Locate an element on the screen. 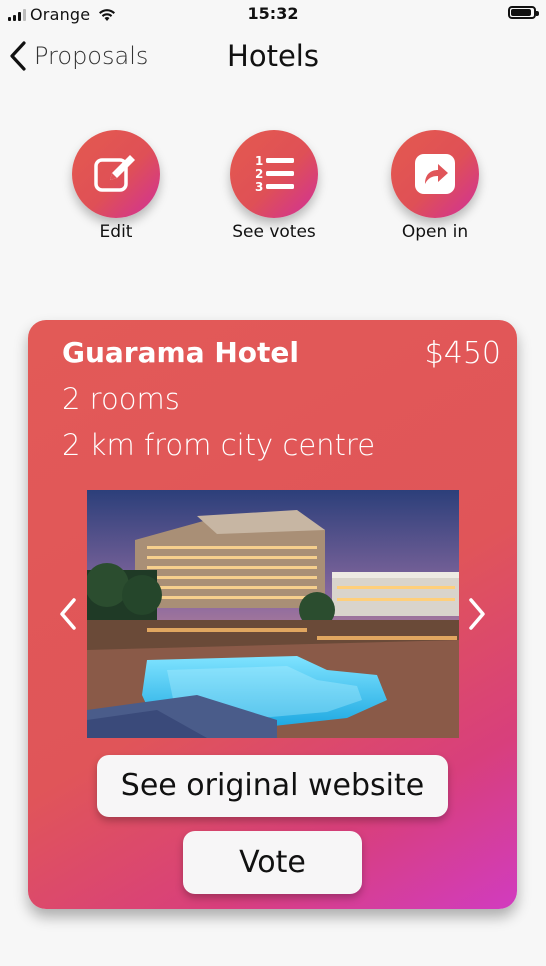  open-in-button: Open in is located at coordinates (435, 186).